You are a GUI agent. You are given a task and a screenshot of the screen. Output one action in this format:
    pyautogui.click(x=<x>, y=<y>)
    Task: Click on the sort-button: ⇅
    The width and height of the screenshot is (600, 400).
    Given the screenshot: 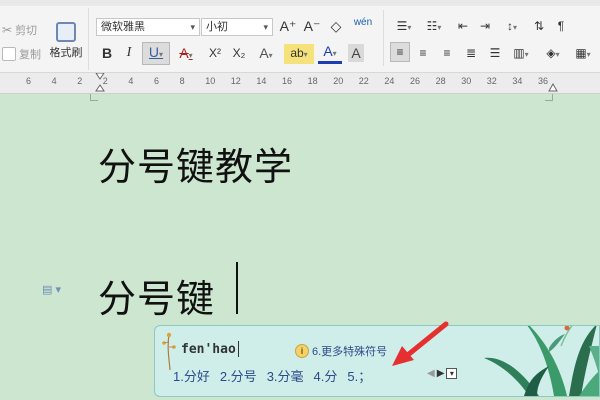 What is the action you would take?
    pyautogui.click(x=539, y=26)
    